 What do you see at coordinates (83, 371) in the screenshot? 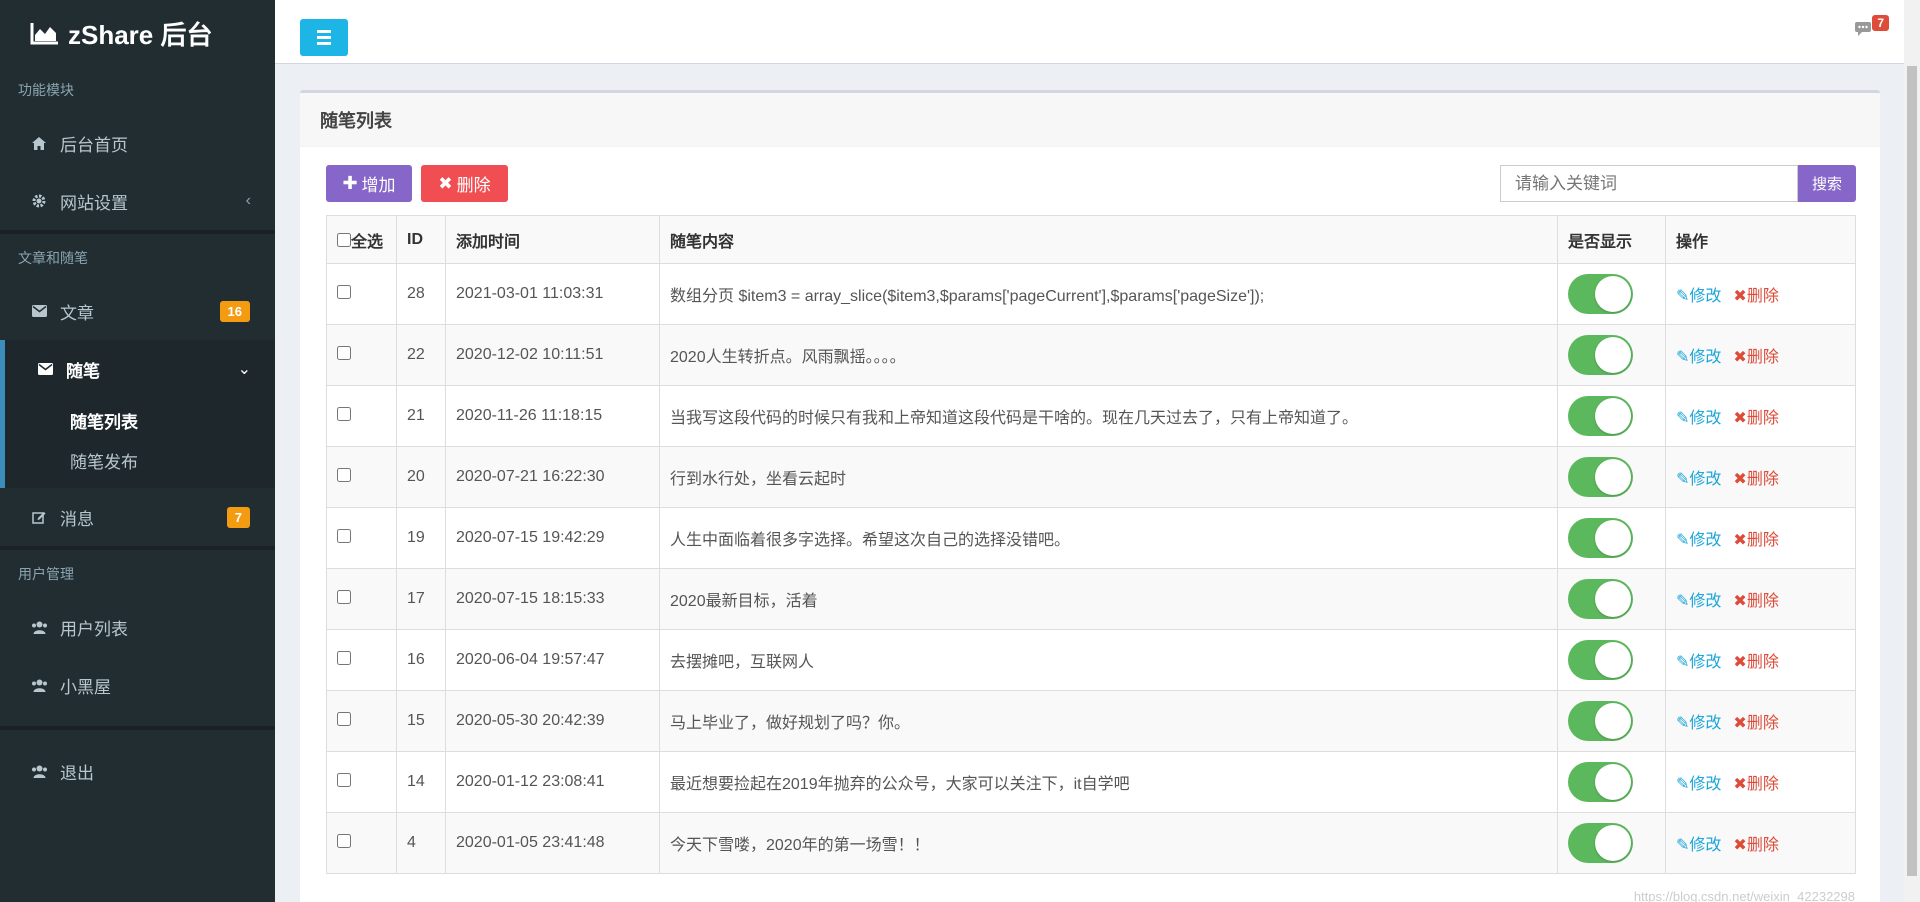
I see `sidebar-item-label: 随笔` at bounding box center [83, 371].